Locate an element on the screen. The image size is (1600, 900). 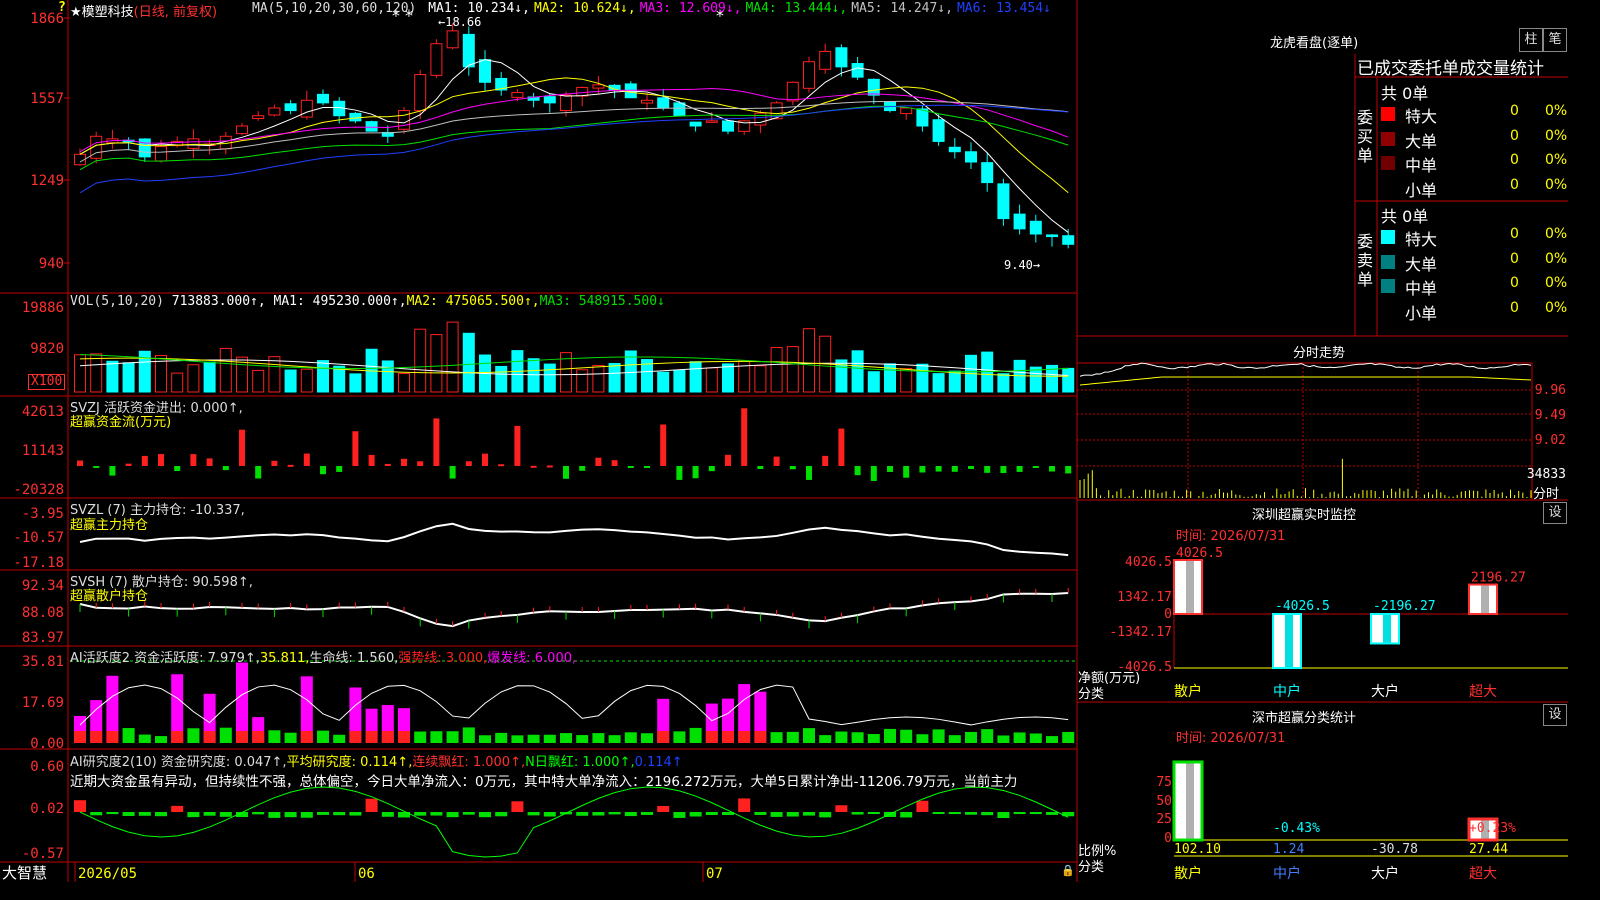
question-icon: ? is located at coordinates (62, 7).